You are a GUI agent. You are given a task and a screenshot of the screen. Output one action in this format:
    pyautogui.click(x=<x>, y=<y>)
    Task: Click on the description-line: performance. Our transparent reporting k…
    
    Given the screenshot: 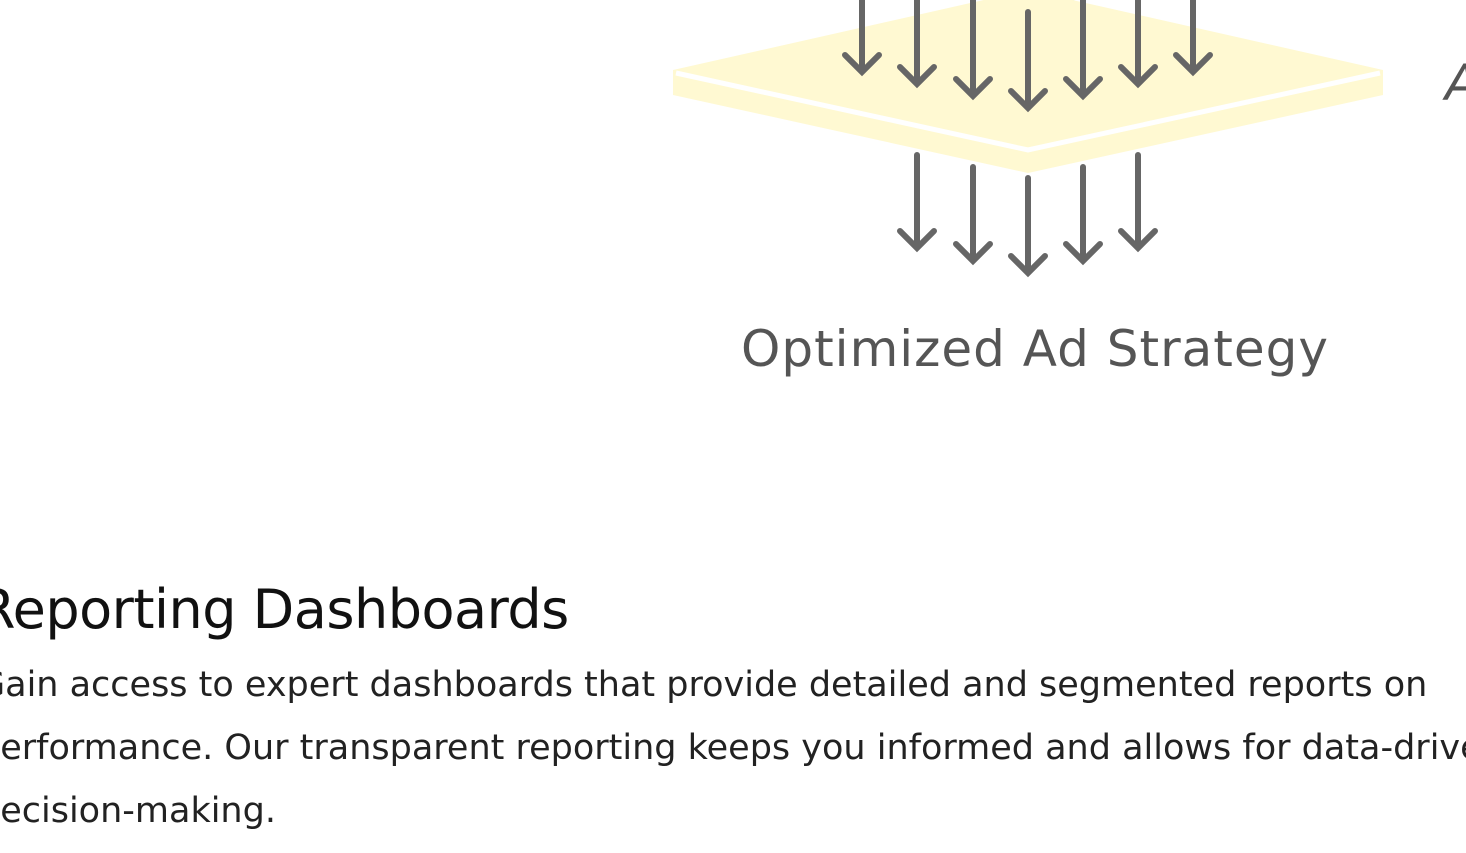 What is the action you would take?
    pyautogui.click(x=733, y=748)
    